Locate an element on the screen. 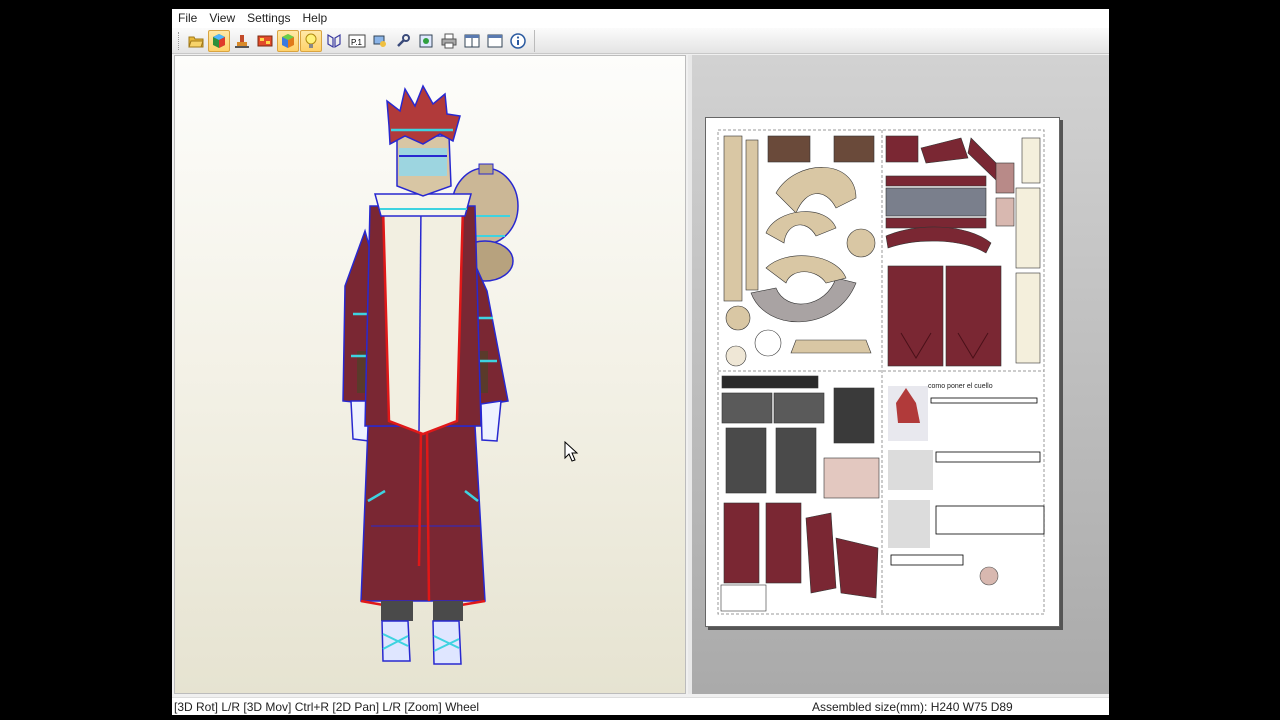 Image resolution: width=1280 pixels, height=720 pixels. edge-icon is located at coordinates (334, 40).